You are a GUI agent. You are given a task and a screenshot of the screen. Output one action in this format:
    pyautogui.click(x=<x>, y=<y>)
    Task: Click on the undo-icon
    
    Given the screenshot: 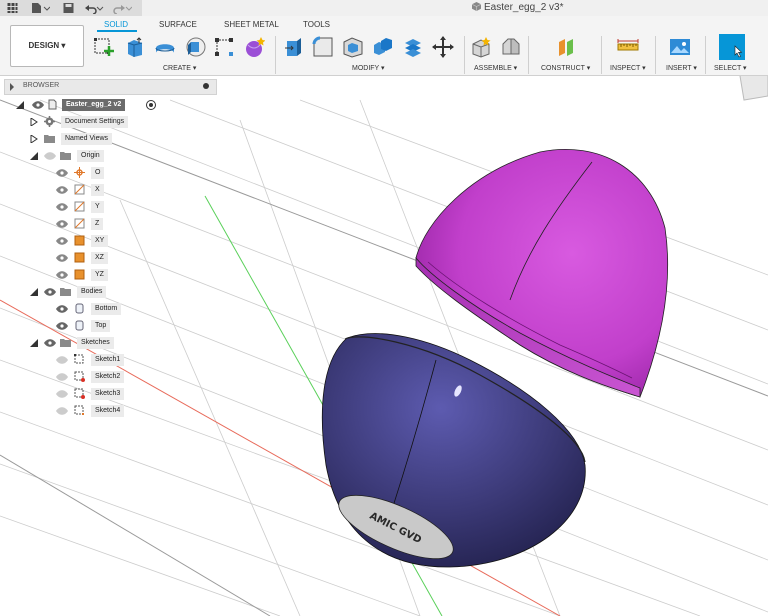 What is the action you would take?
    pyautogui.click(x=94, y=8)
    